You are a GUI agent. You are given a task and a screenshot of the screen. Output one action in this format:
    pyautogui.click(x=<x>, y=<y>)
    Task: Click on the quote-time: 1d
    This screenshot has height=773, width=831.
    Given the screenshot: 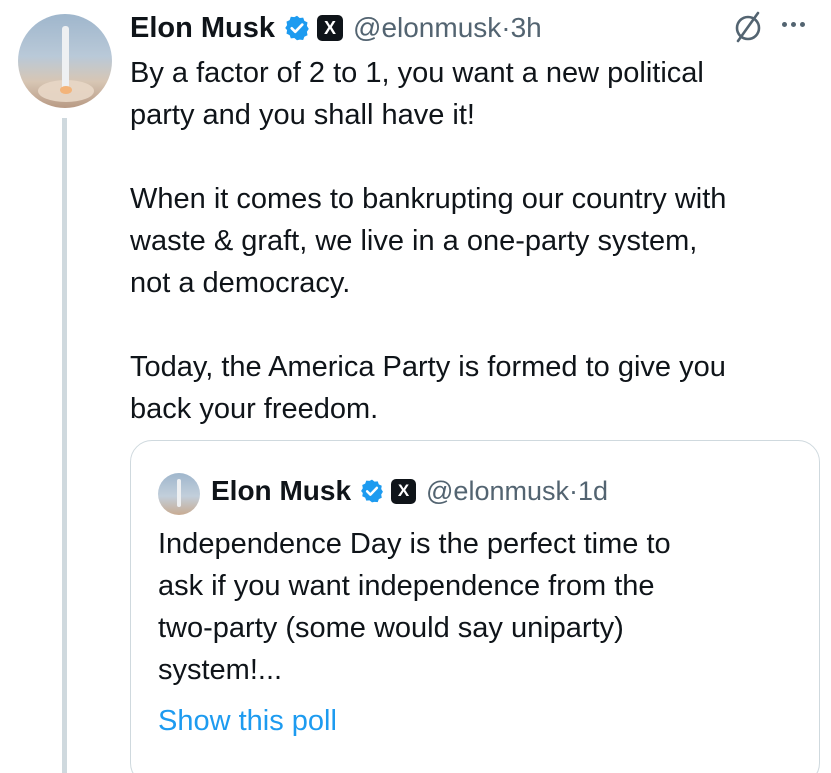 What is the action you would take?
    pyautogui.click(x=593, y=490)
    